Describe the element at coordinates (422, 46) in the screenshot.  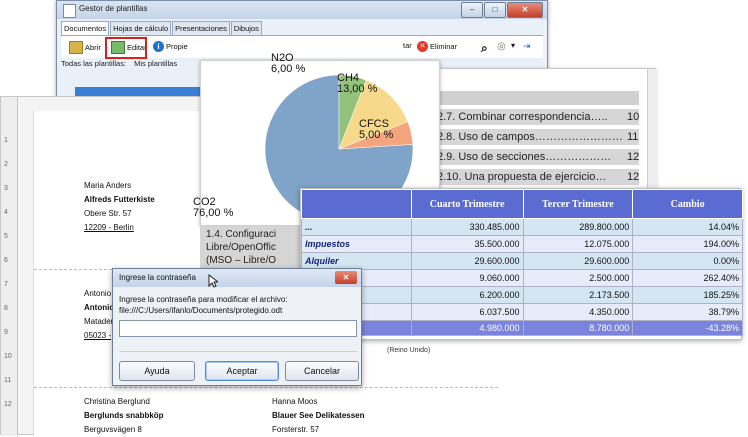
I see `delete-icon: ✕` at that location.